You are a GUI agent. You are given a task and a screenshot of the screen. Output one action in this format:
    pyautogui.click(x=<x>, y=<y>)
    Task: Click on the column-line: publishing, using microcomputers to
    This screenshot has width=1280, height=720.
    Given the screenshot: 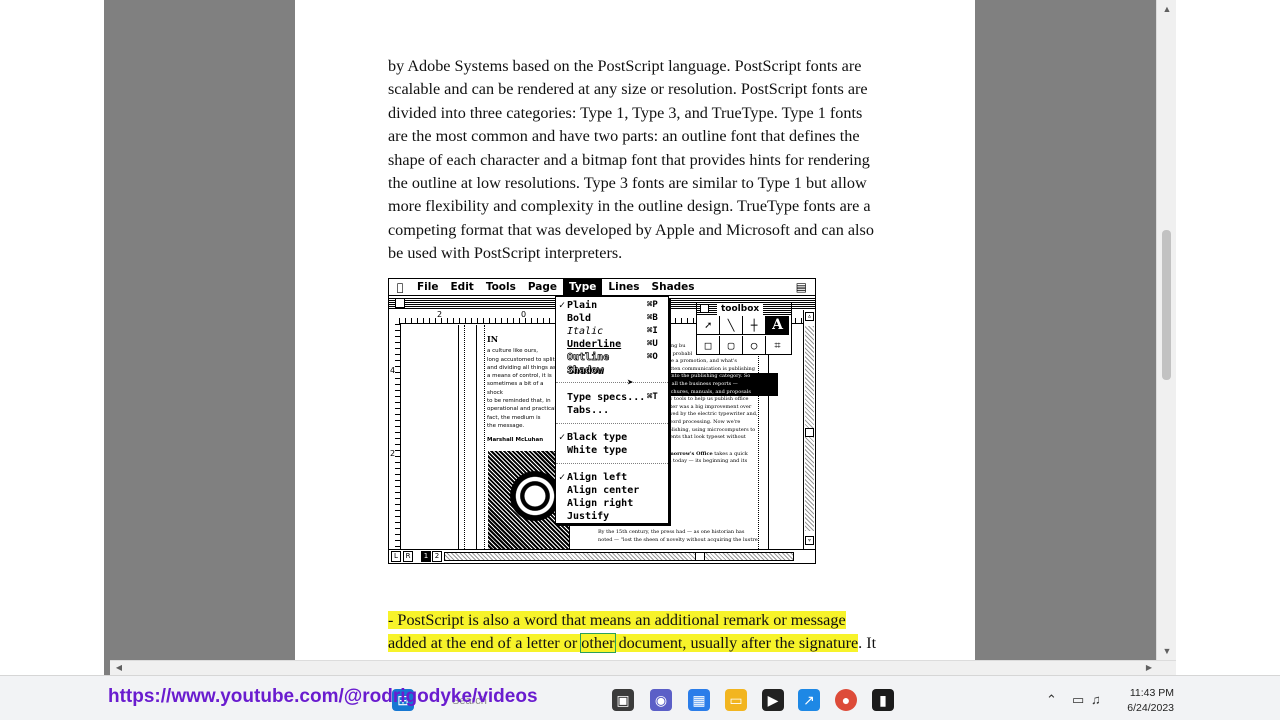 What is the action you would take?
    pyautogui.click(x=709, y=429)
    